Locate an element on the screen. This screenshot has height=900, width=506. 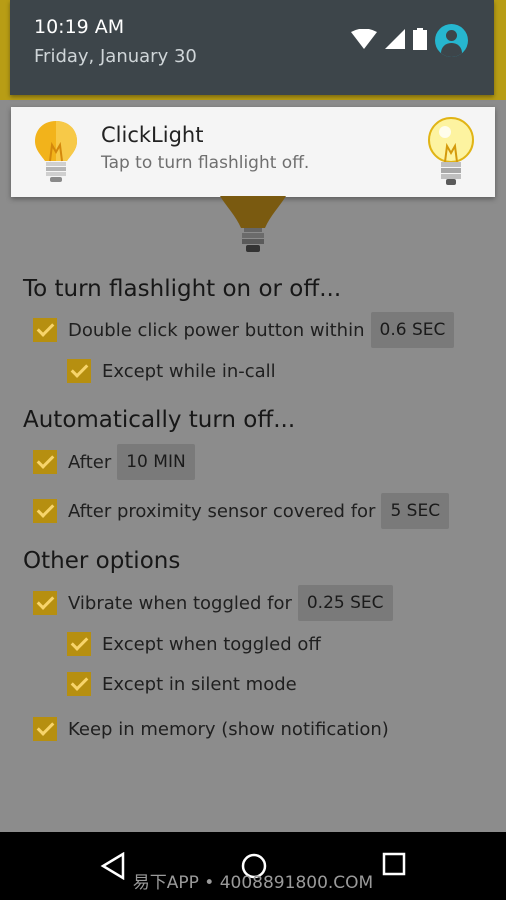
except-toggled-off-label: Except when toggled off is located at coordinates (211, 644).